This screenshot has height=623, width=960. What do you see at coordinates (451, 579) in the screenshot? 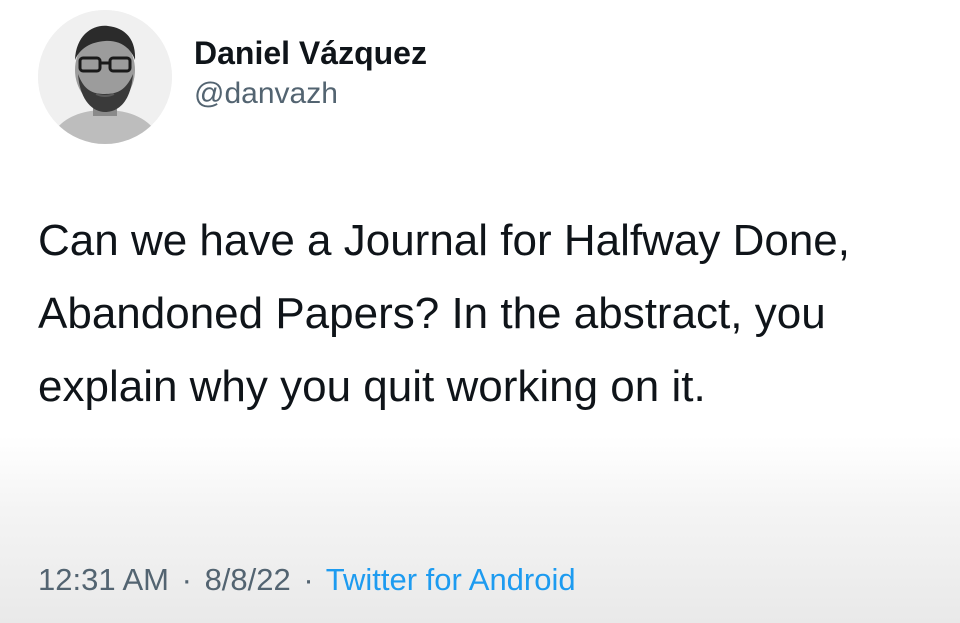
I see `tweet-source-link: Twitter for Android` at bounding box center [451, 579].